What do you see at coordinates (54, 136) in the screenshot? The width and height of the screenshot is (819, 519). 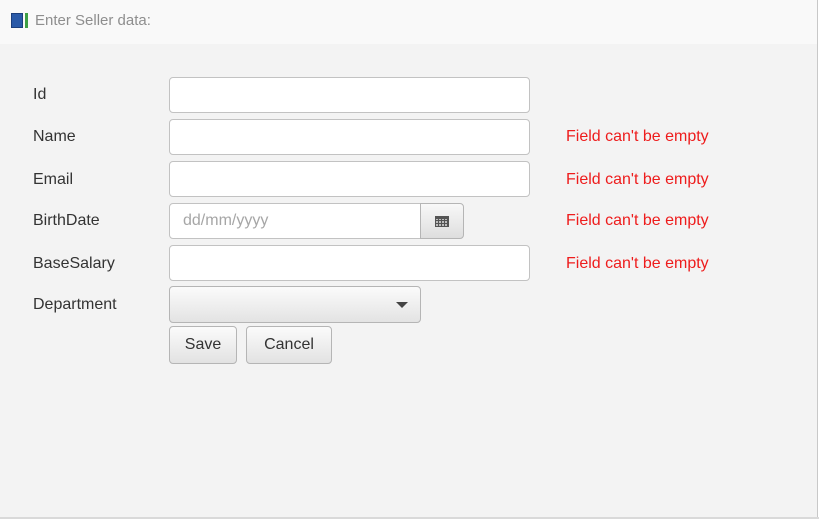 I see `name-label: Name` at bounding box center [54, 136].